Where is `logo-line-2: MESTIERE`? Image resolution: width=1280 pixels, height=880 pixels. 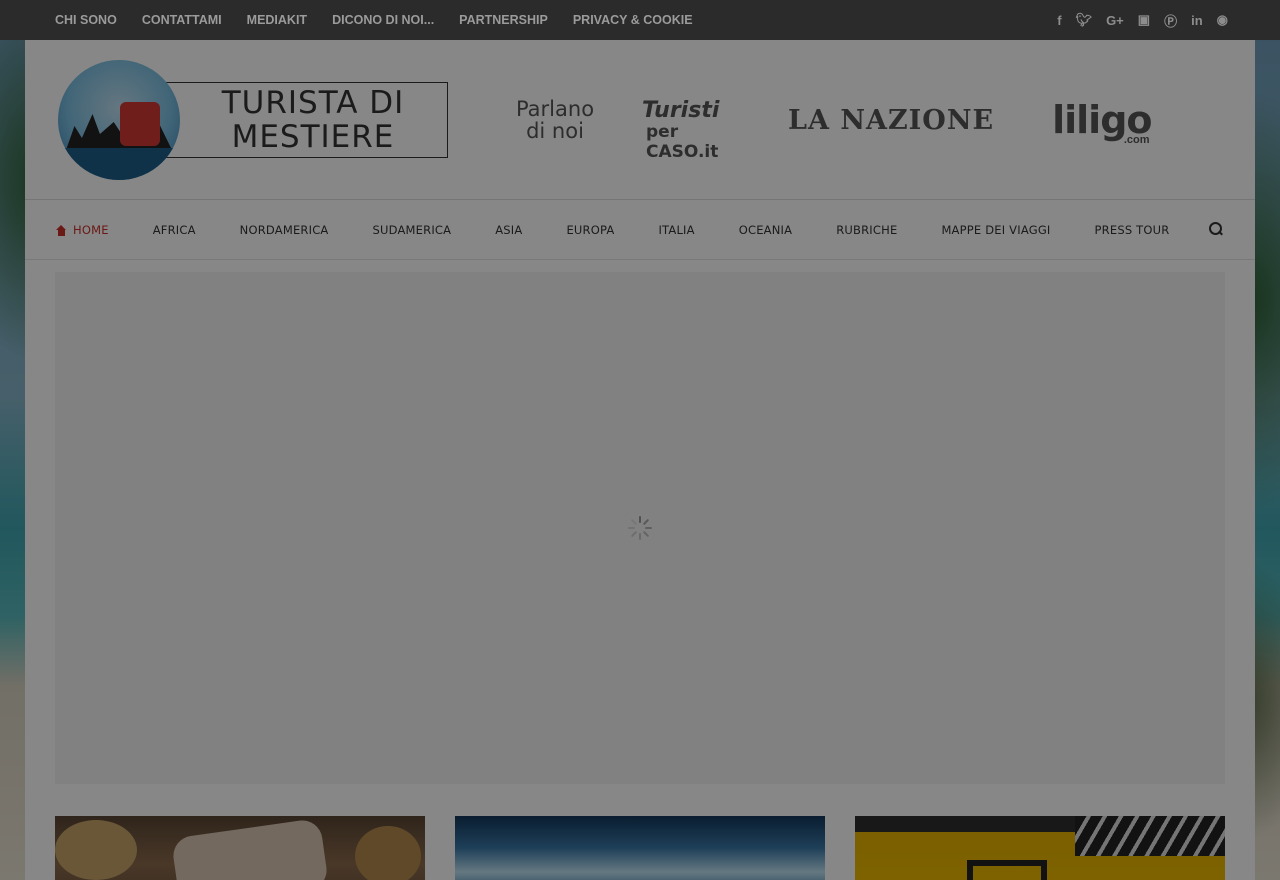
logo-line-2: MESTIERE is located at coordinates (313, 137).